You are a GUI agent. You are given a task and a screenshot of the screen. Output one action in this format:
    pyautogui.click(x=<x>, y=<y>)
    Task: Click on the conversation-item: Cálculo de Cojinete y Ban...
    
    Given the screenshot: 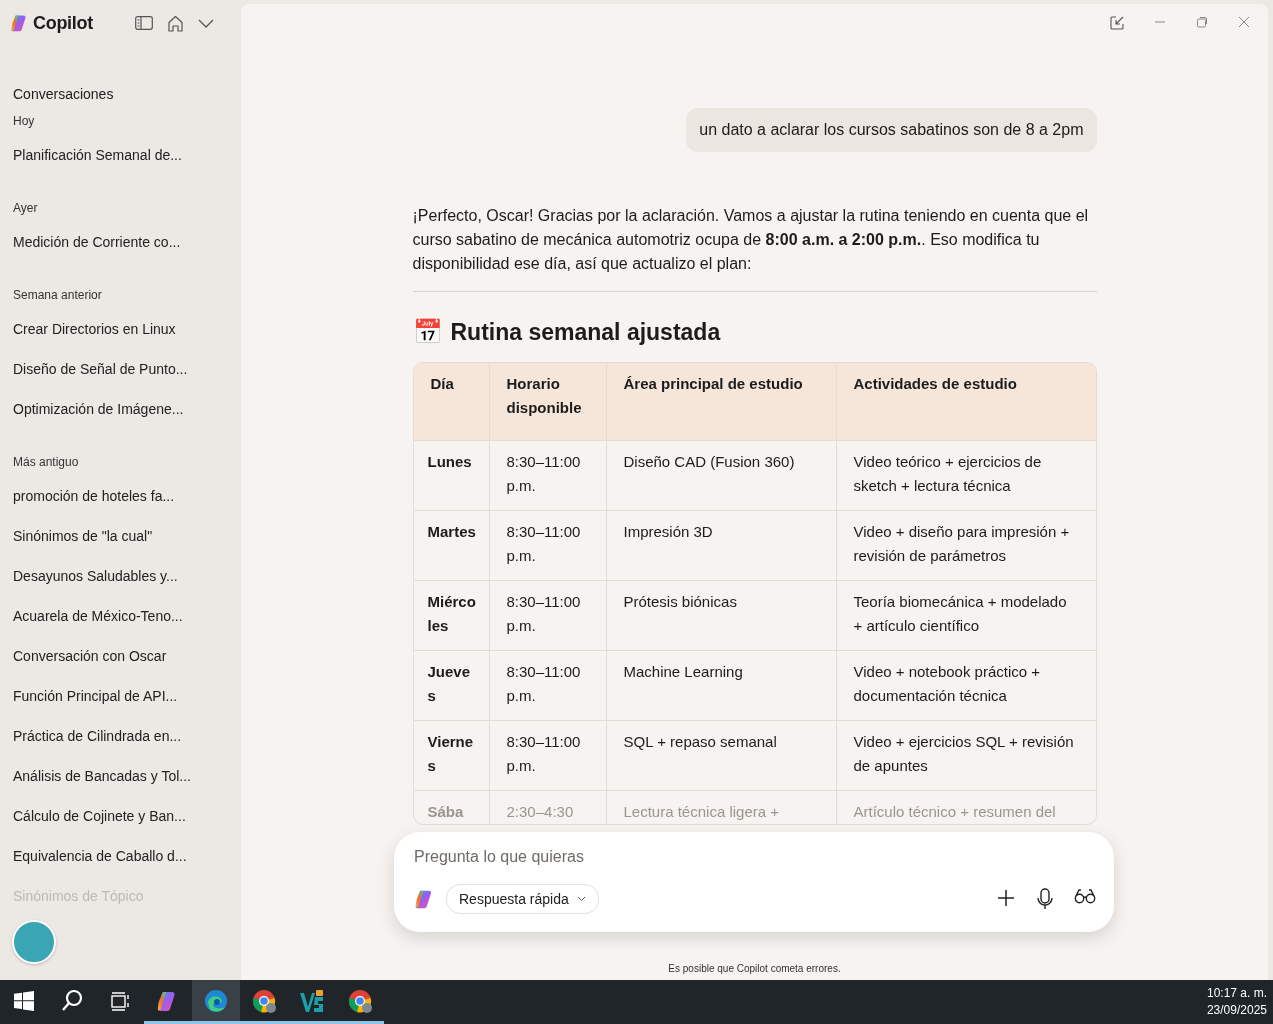 What is the action you would take?
    pyautogui.click(x=120, y=816)
    